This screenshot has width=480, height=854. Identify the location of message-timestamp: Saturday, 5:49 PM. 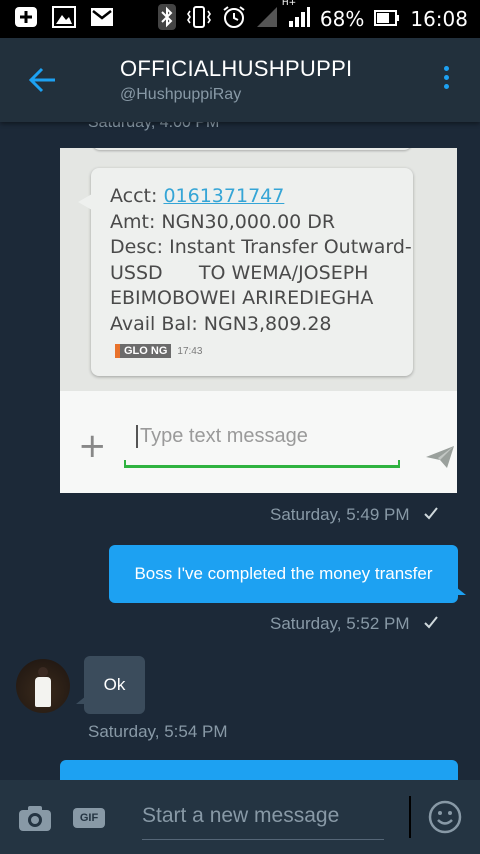
(354, 515).